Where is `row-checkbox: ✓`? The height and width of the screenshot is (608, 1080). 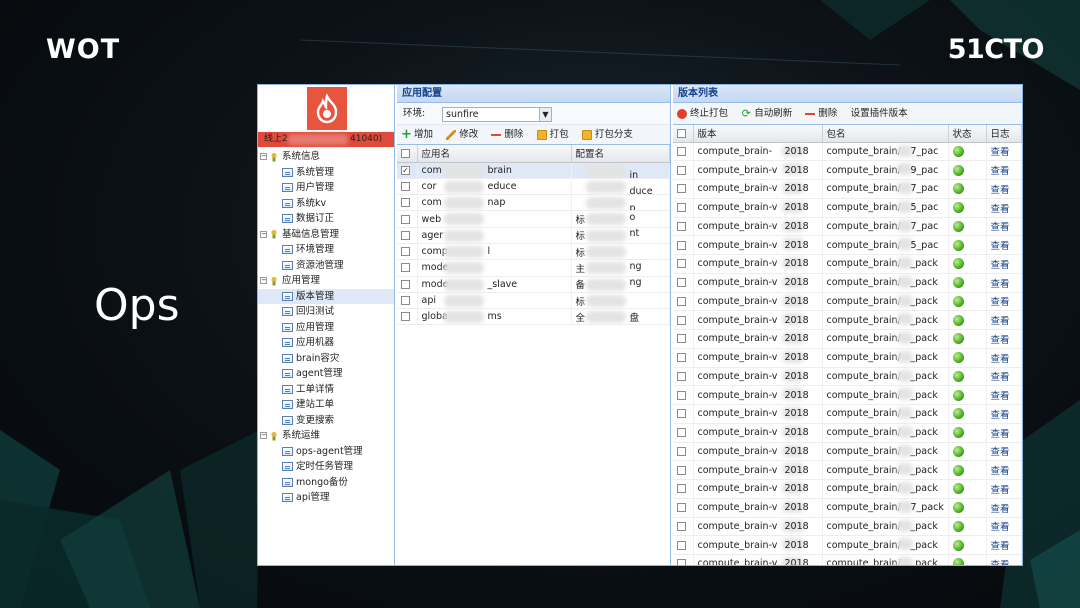
row-checkbox: ✓ is located at coordinates (407, 170).